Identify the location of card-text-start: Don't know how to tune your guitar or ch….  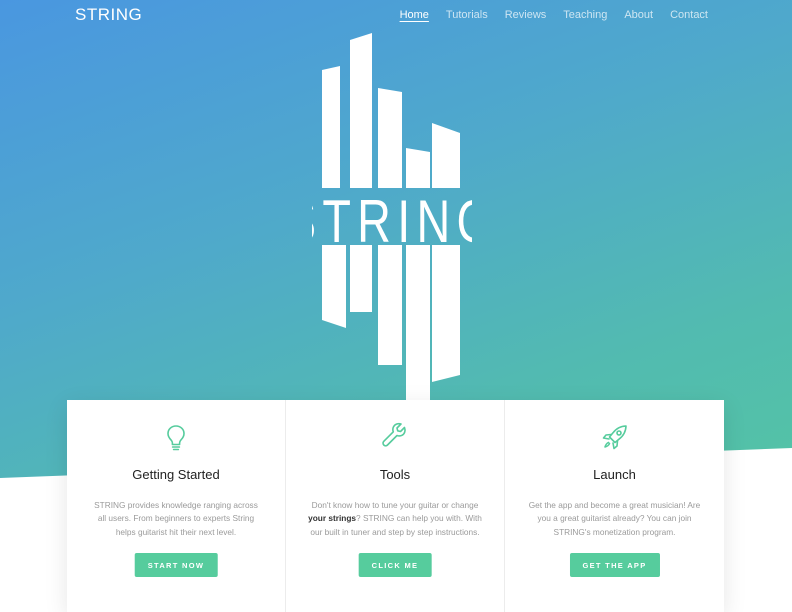
(395, 505).